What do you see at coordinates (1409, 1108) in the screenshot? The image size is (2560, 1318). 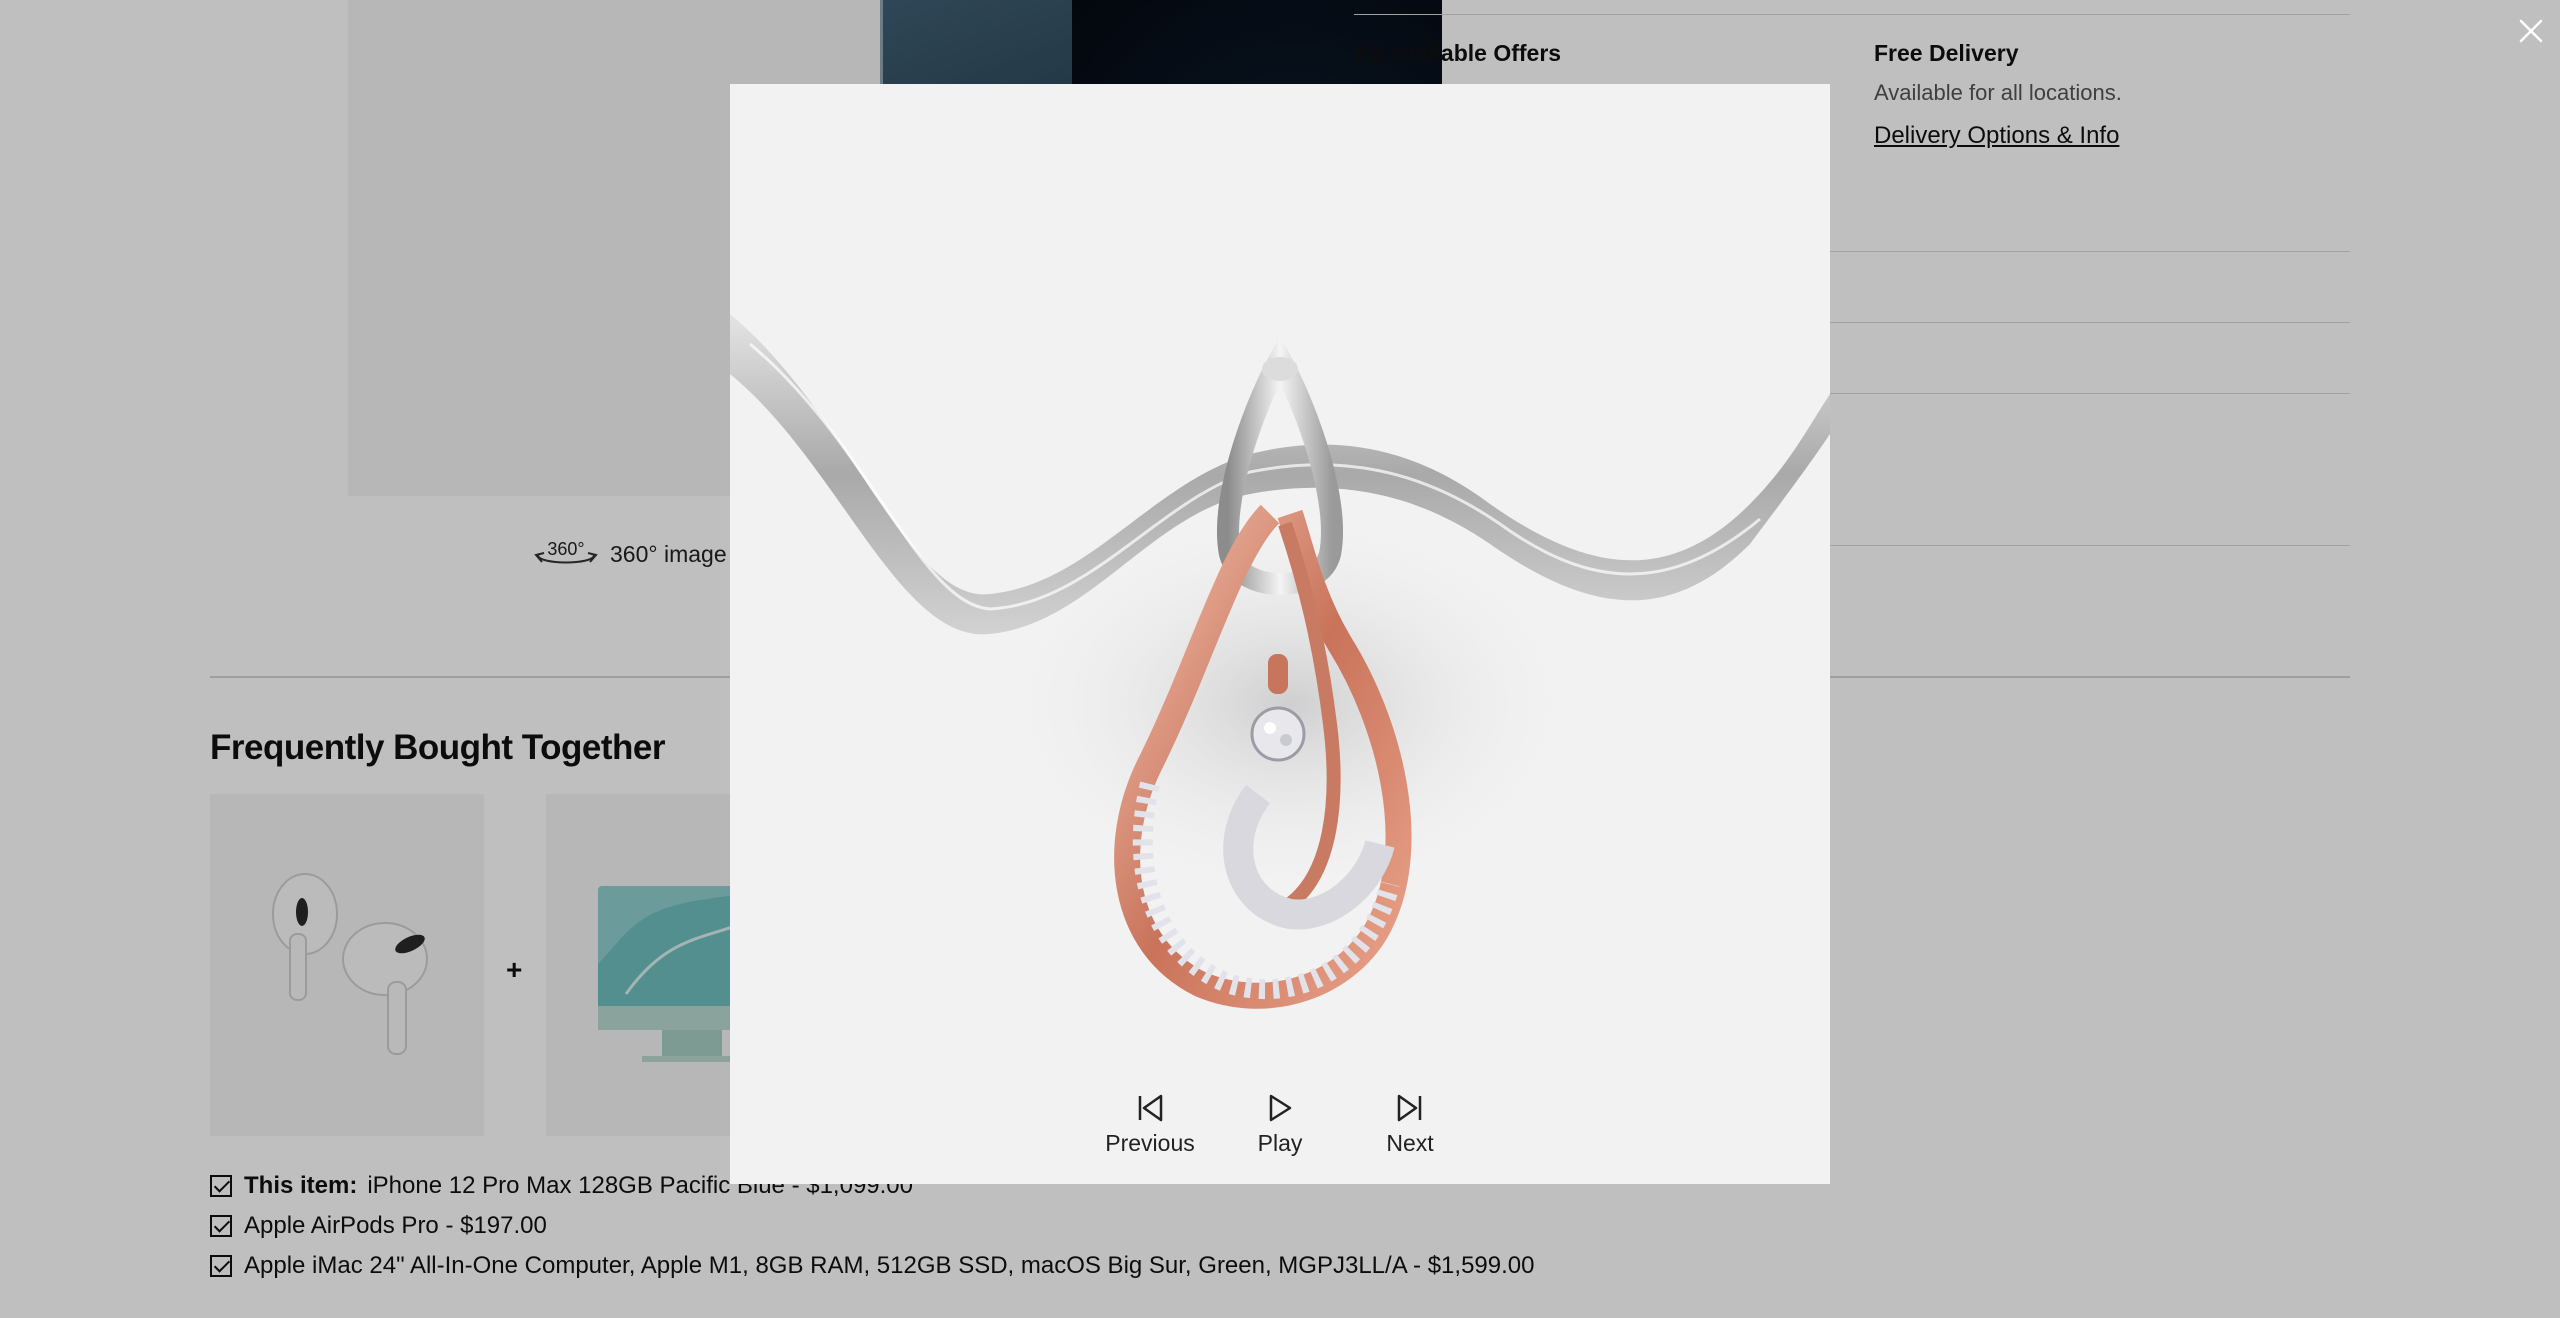 I see `next-icon` at bounding box center [1409, 1108].